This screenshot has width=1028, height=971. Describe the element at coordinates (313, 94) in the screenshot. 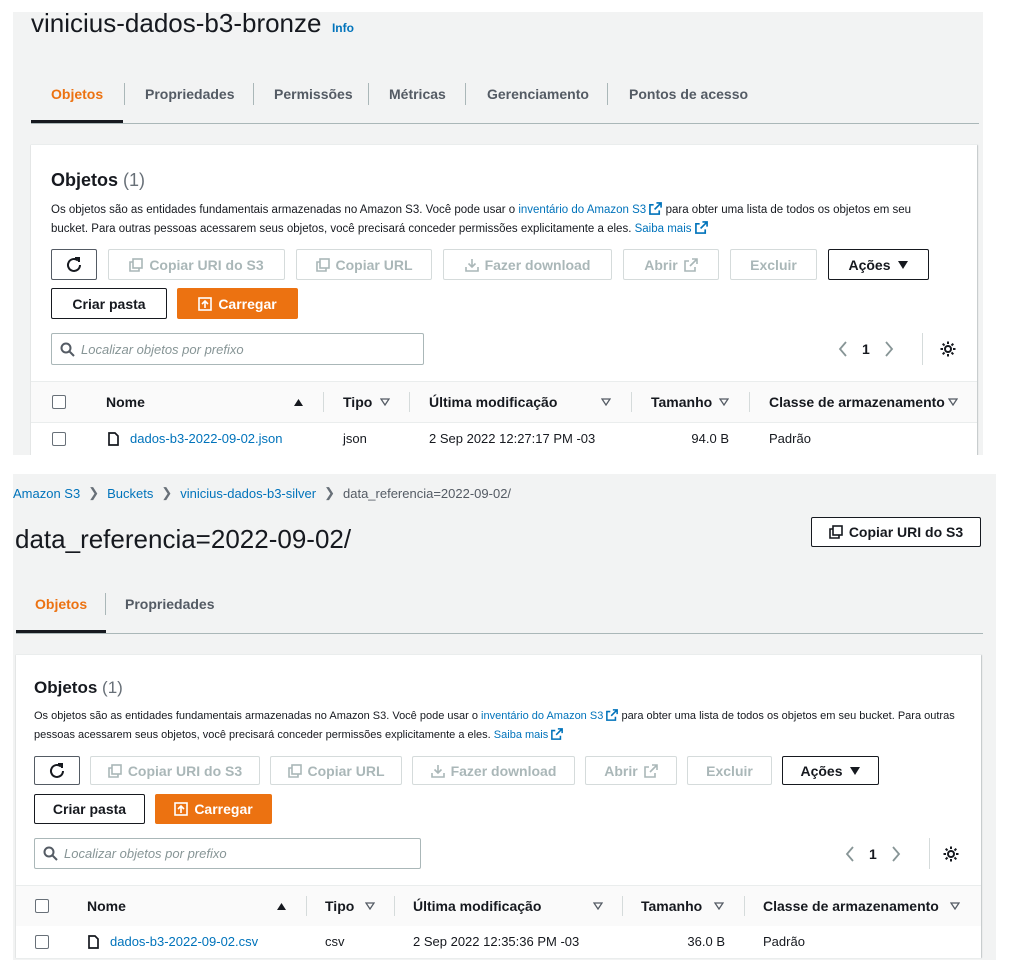

I see `tab-permissions: Permissões` at that location.